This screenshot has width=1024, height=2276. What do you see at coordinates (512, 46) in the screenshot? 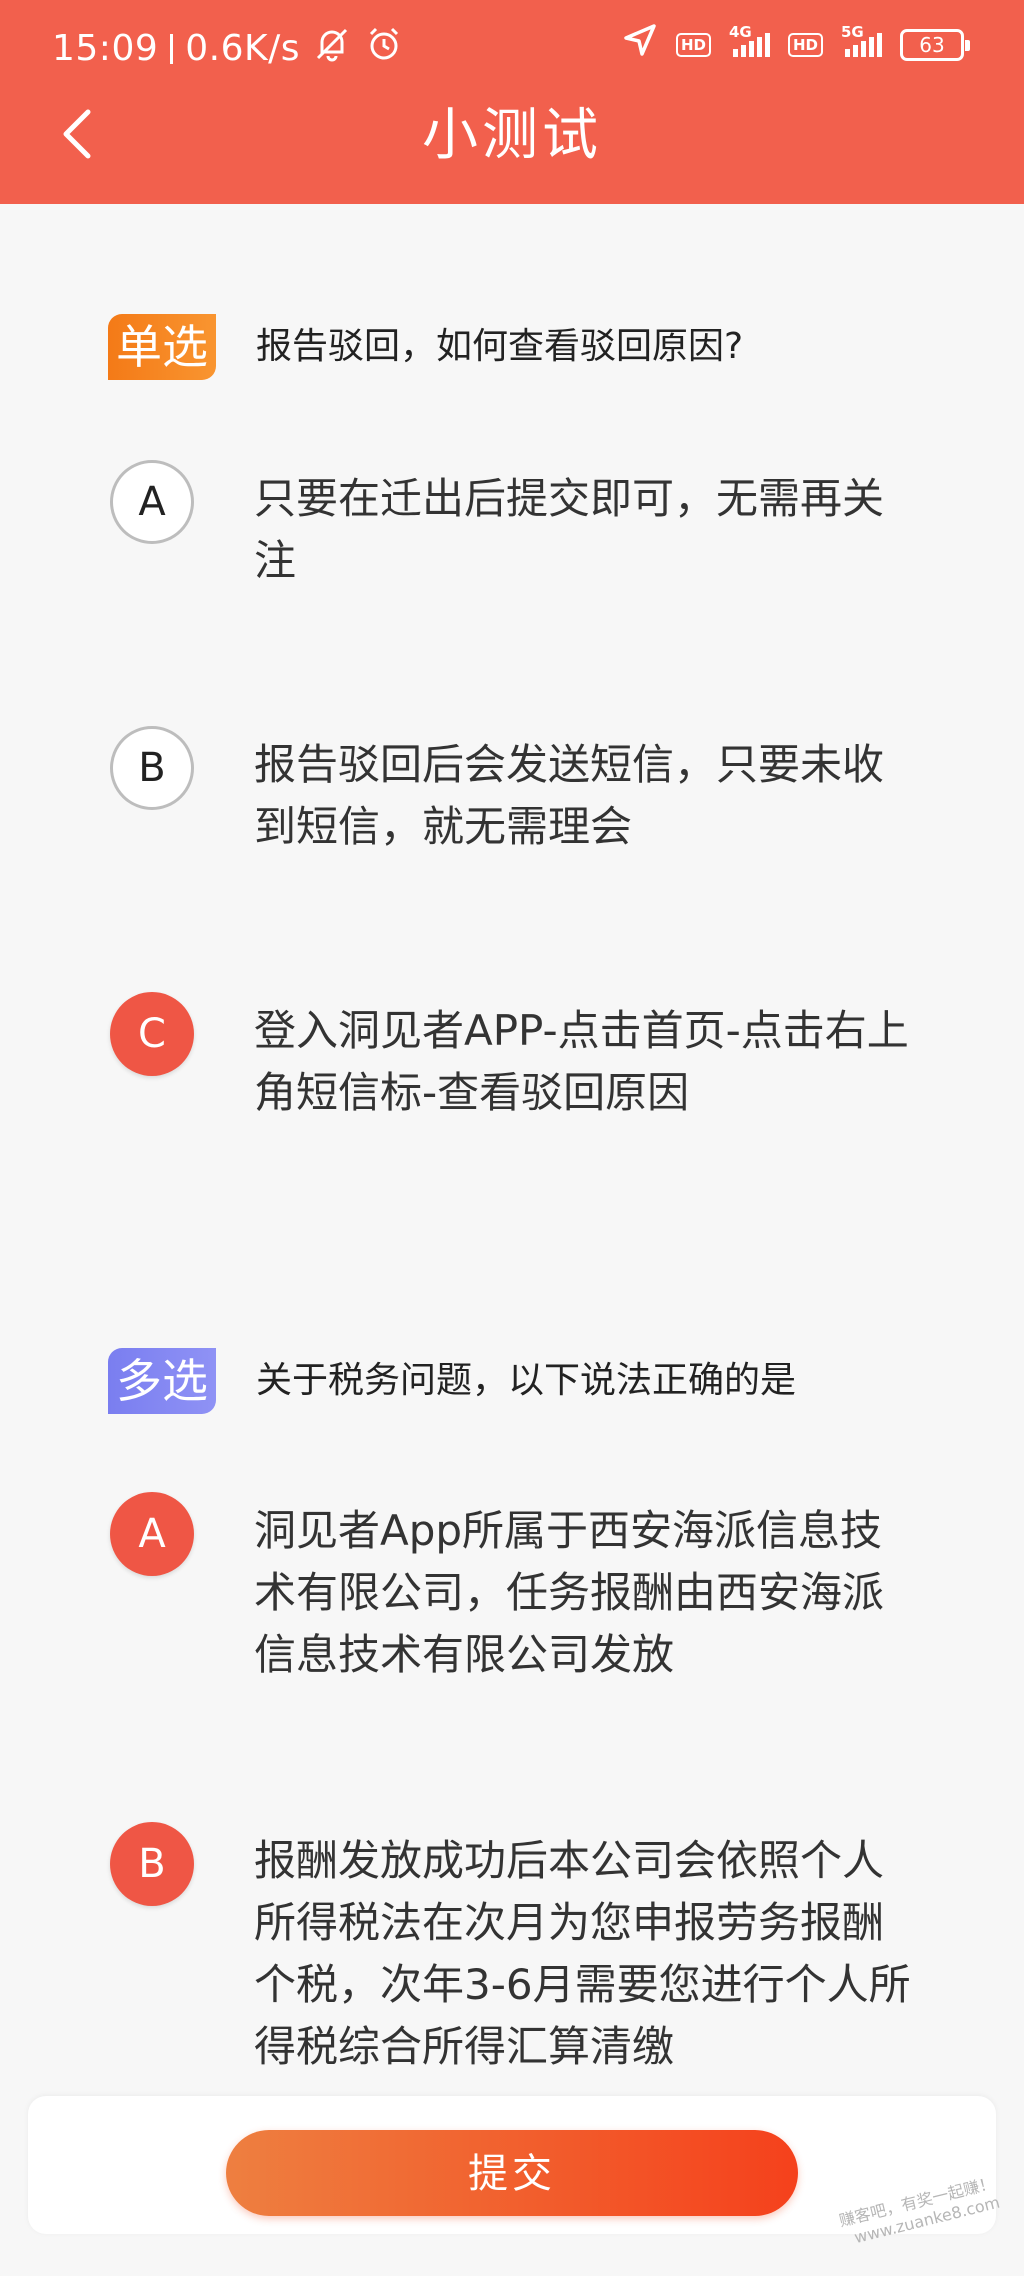
I see `status-bar: 15:09 0.6K/s HD 4G HD 5G 63` at bounding box center [512, 46].